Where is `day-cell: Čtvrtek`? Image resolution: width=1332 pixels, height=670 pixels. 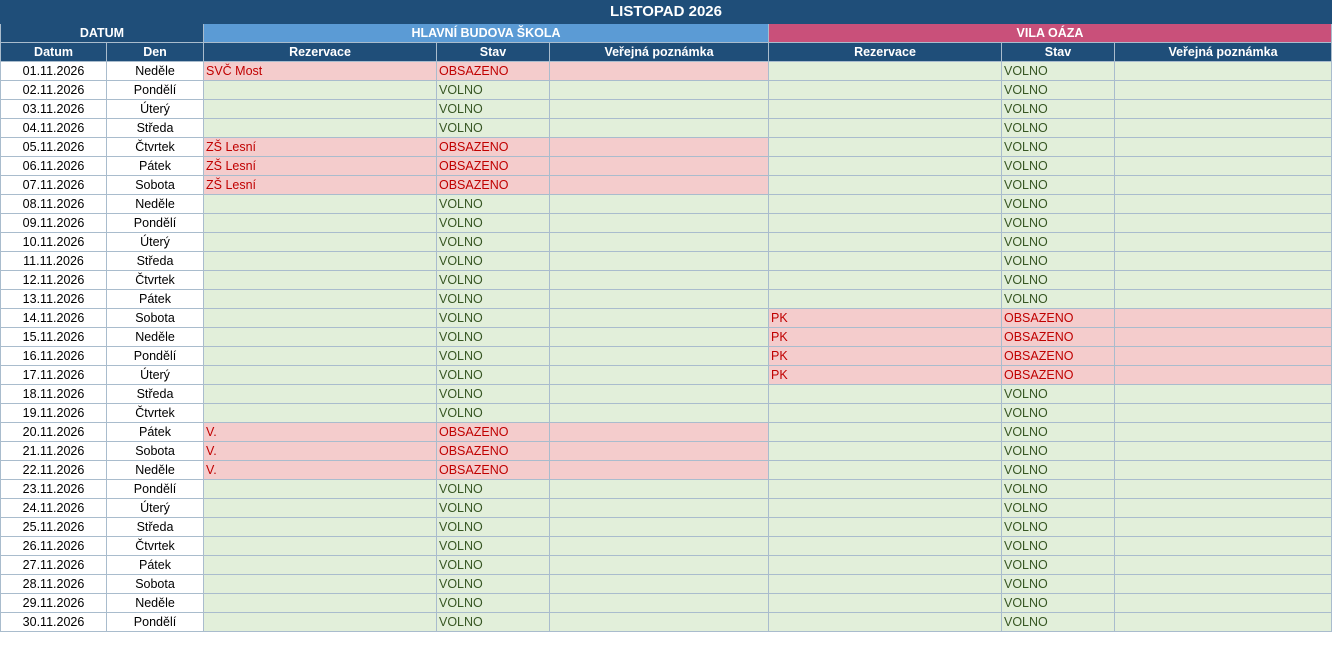 day-cell: Čtvrtek is located at coordinates (155, 413).